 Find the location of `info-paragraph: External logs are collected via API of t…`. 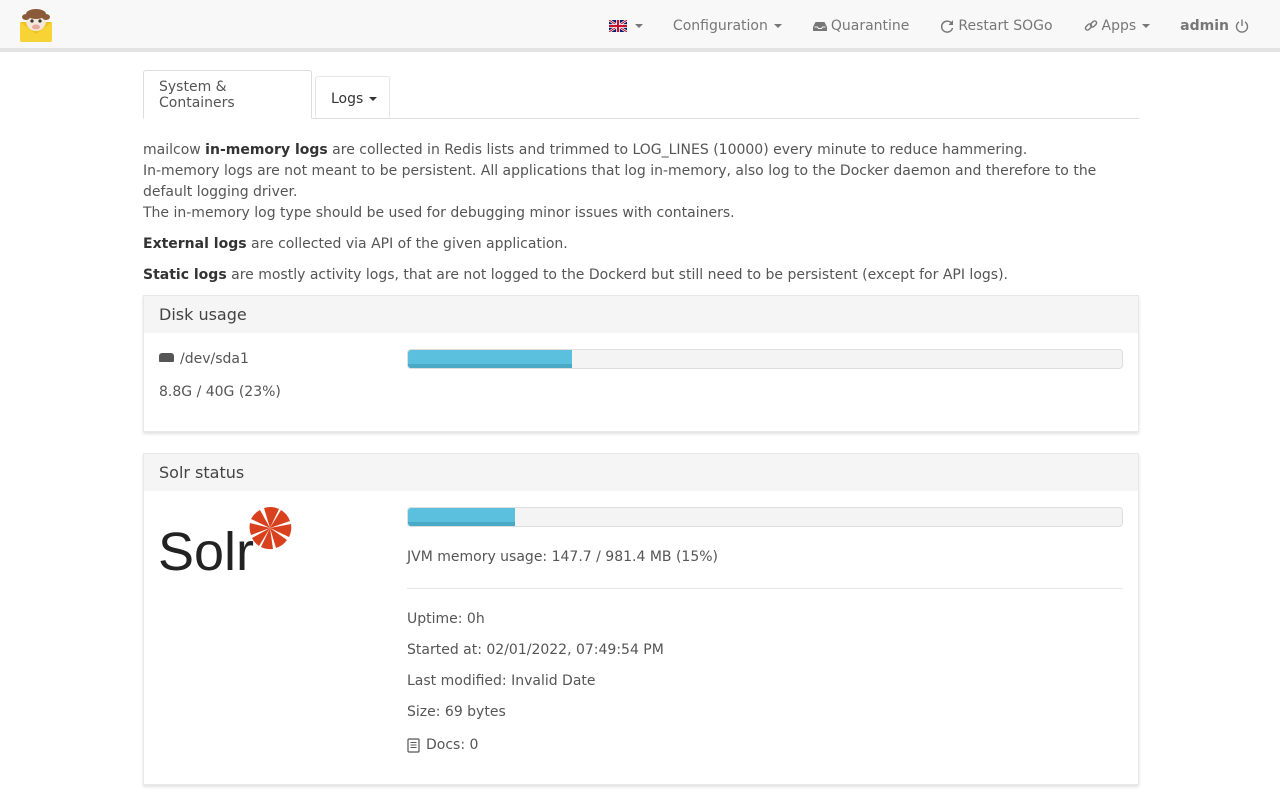

info-paragraph: External logs are collected via API of t… is located at coordinates (641, 244).